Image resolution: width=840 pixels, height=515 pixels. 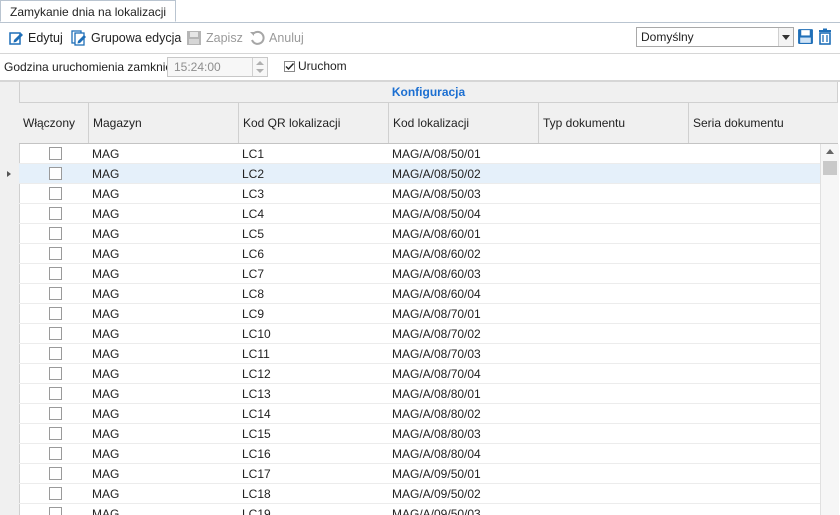 I want to click on table-row: MAG LC6 MAG/A/08/60/02, so click(x=419, y=254).